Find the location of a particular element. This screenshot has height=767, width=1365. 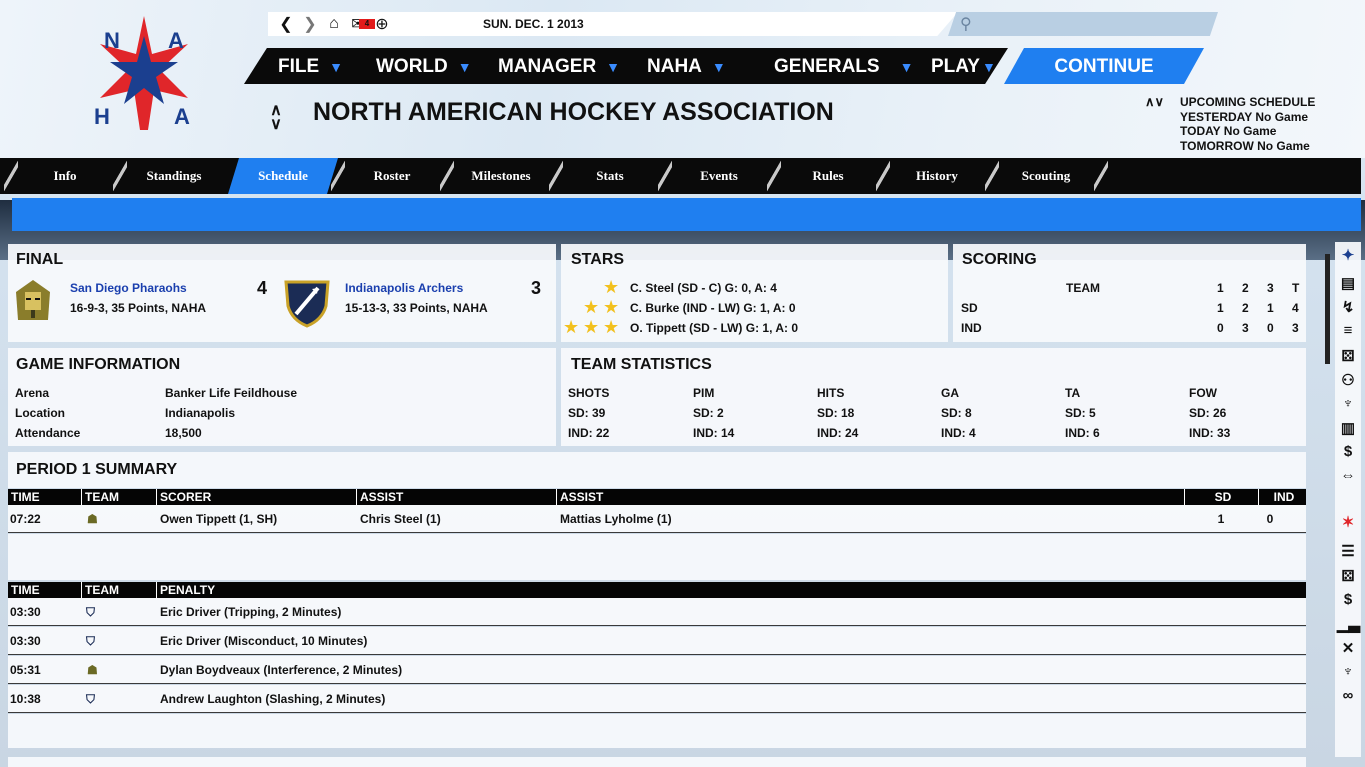

schedule-scroll-arrows: ∧∨ is located at coordinates (1154, 102).